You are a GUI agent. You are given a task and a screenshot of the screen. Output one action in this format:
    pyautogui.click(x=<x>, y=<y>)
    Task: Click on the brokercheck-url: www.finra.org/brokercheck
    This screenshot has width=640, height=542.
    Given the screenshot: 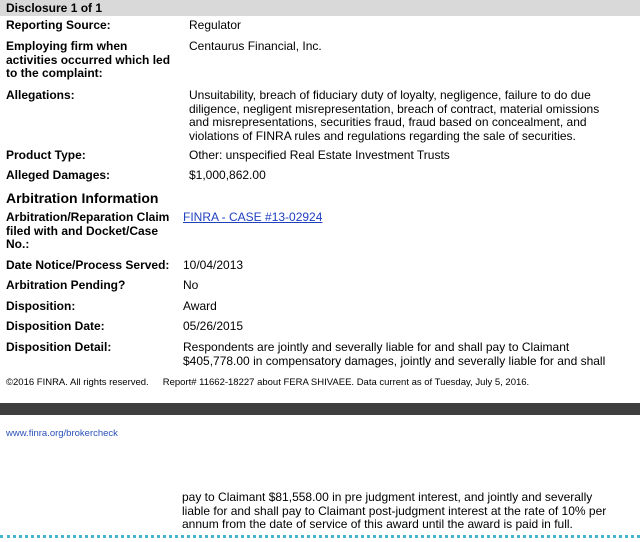 What is the action you would take?
    pyautogui.click(x=62, y=434)
    